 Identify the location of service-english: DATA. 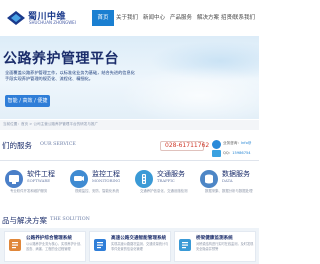
(227, 180).